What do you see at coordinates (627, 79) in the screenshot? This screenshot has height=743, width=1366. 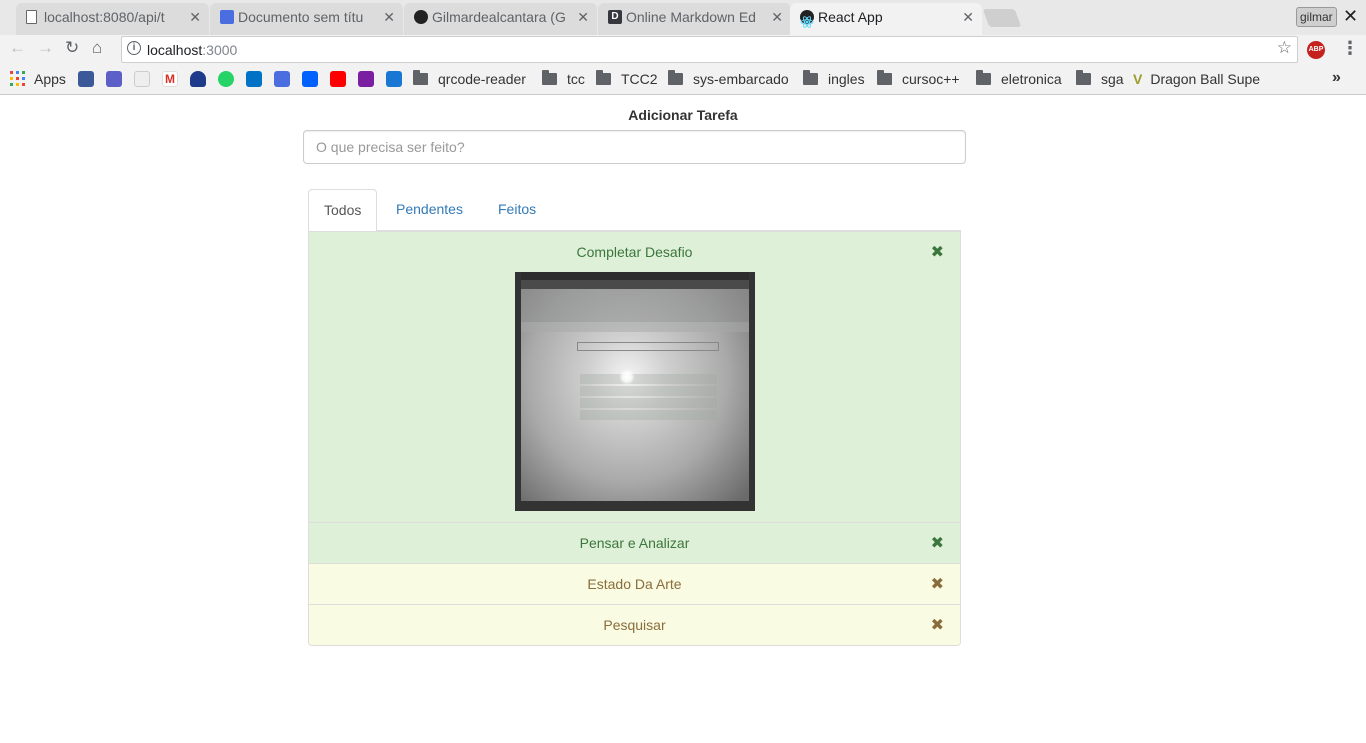 I see `bookmark-folder-tcc2: TCC2` at bounding box center [627, 79].